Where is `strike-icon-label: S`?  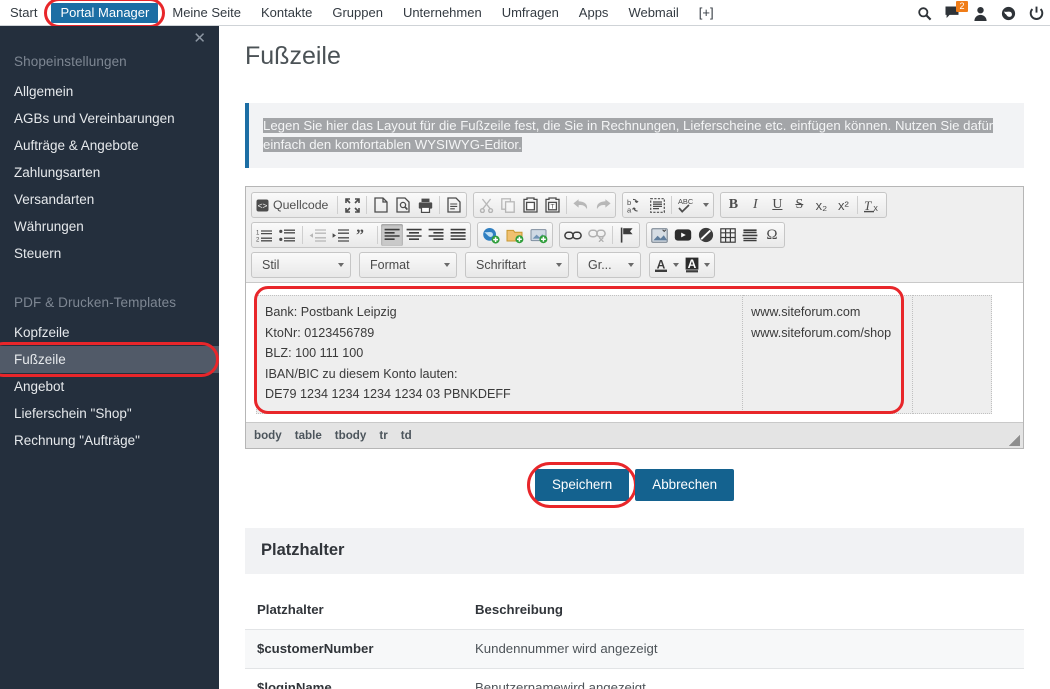 strike-icon-label: S is located at coordinates (799, 204).